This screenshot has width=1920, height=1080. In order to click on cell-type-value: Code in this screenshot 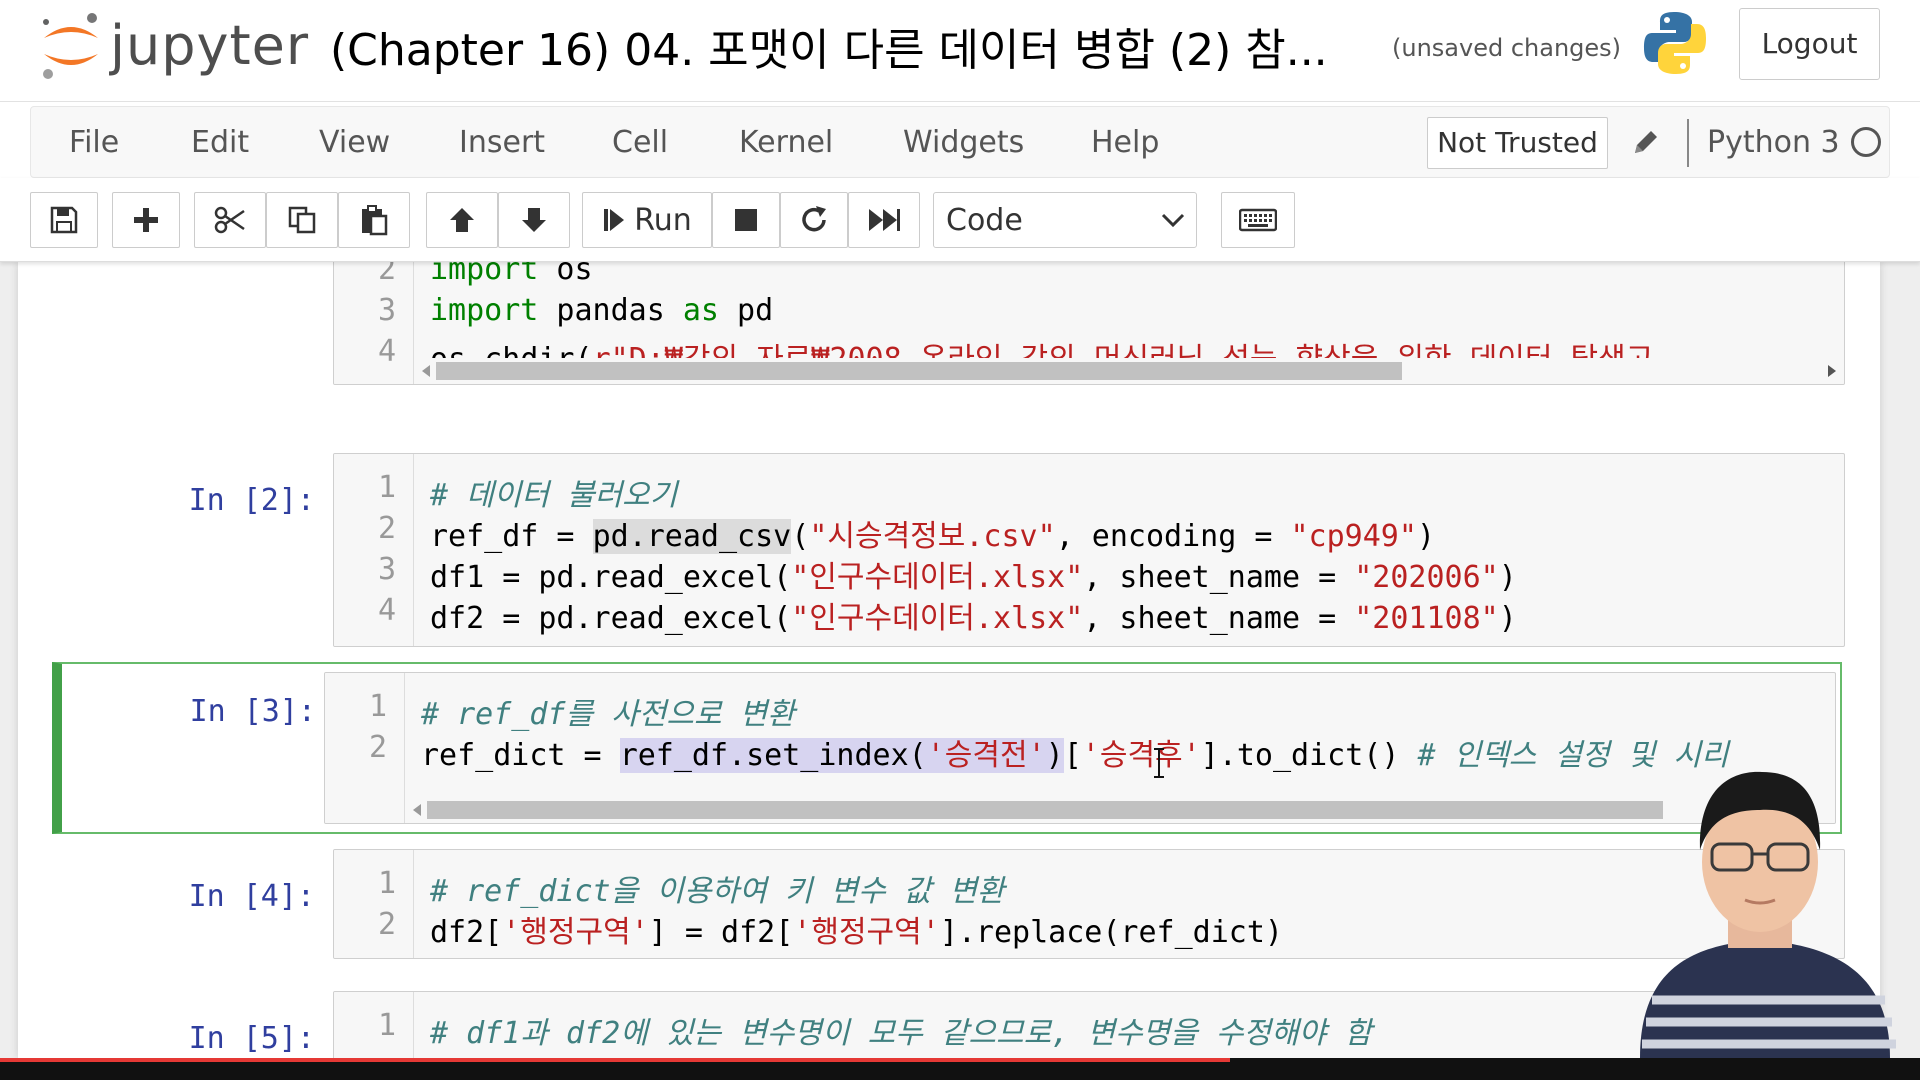, I will do `click(984, 220)`.